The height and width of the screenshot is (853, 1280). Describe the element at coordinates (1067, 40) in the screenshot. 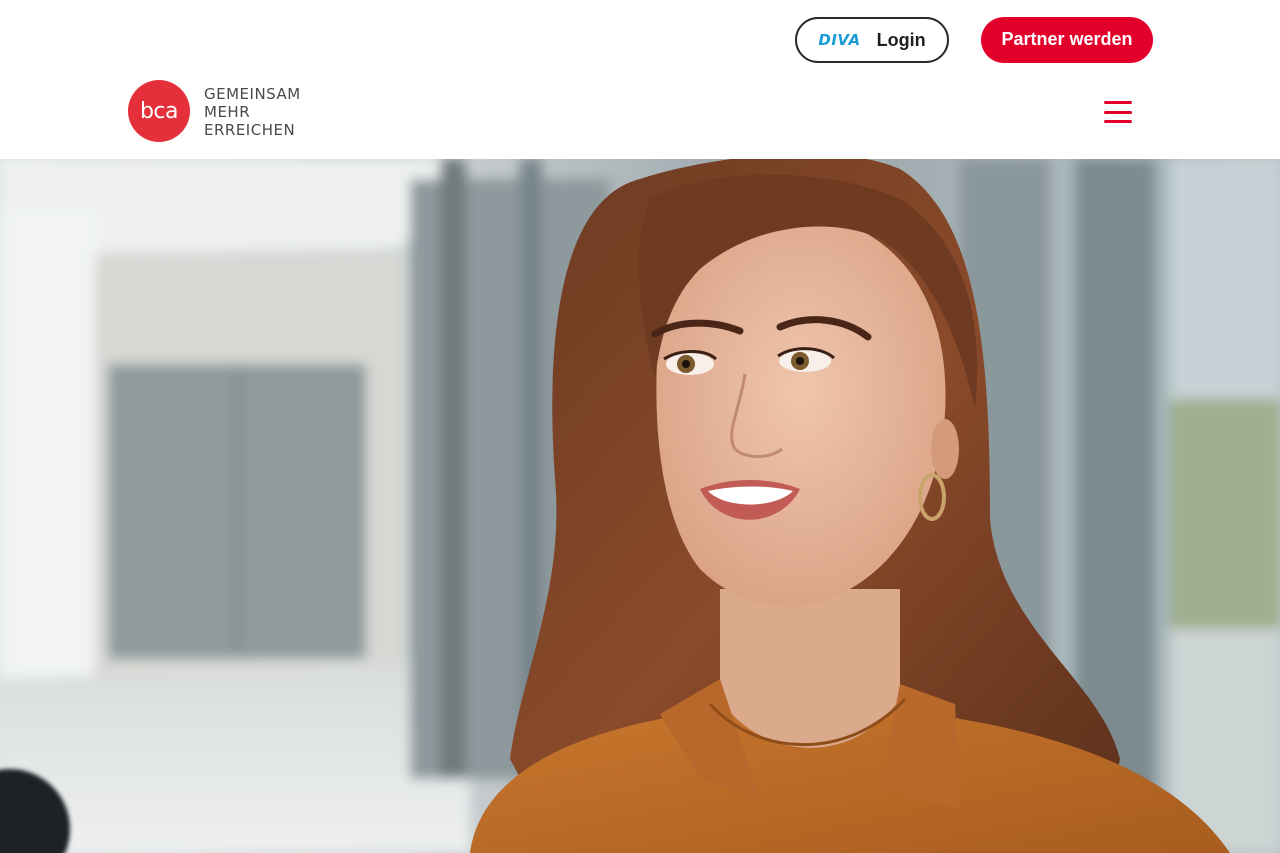

I see `partner-werden-button: Partner werden` at that location.